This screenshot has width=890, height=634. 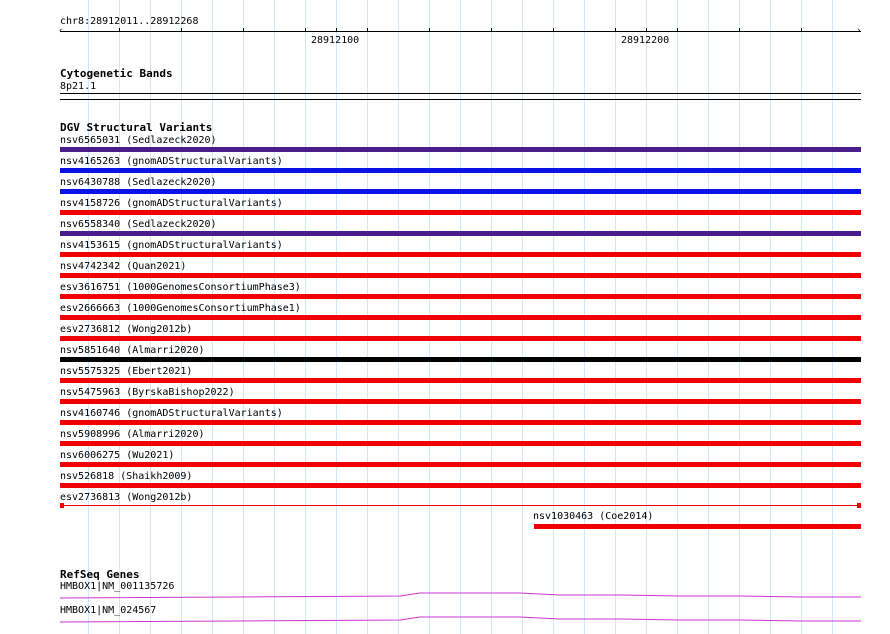 What do you see at coordinates (147, 392) in the screenshot?
I see `variant-label: nsv5475963 (ByrskaBishop2022)` at bounding box center [147, 392].